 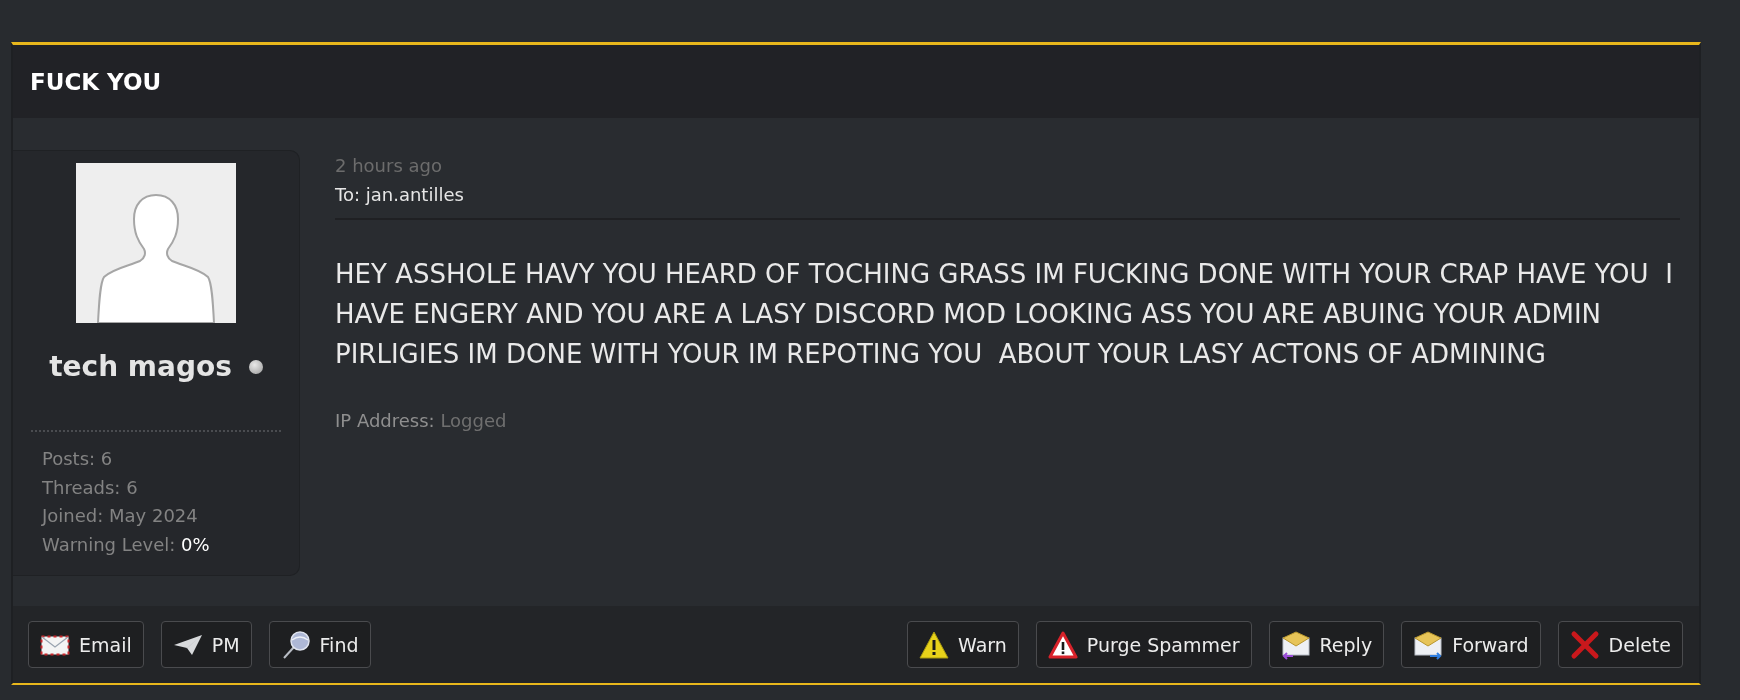 I want to click on author-stat: Threads: 6, so click(x=90, y=487).